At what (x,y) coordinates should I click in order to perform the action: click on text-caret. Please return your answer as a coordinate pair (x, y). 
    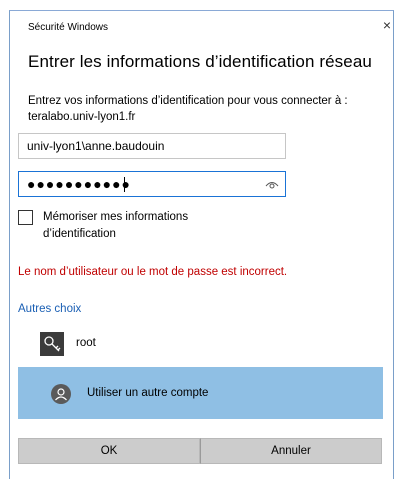
    Looking at the image, I should click on (124, 184).